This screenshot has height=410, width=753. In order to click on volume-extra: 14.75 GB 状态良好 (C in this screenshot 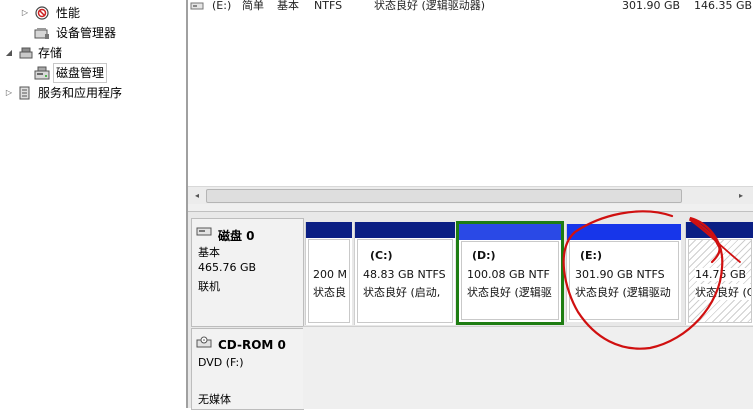, I will do `click(719, 273)`.